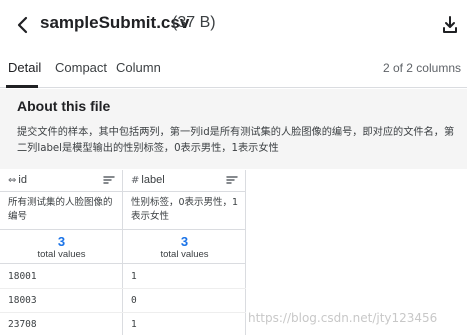 Image resolution: width=467 pixels, height=335 pixels. I want to click on chevron-left-icon, so click(23, 25).